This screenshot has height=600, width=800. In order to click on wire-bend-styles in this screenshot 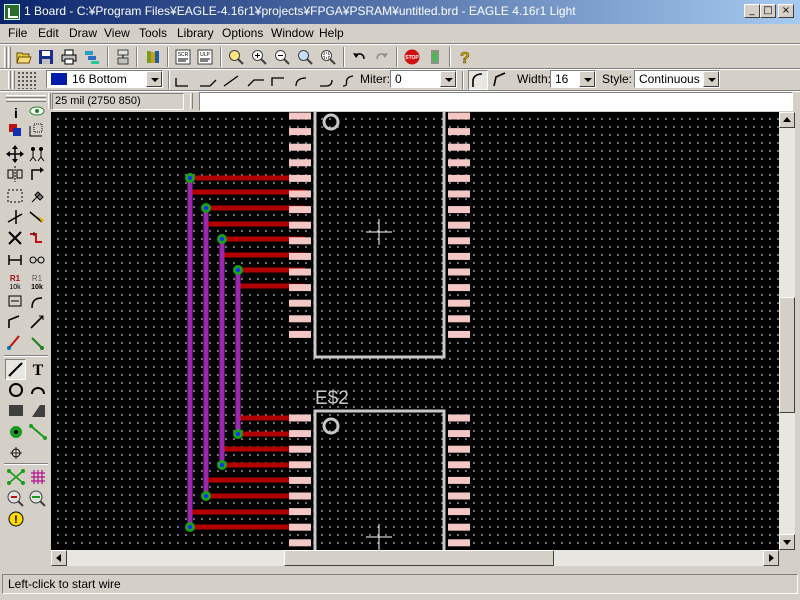, I will do `click(265, 80)`.